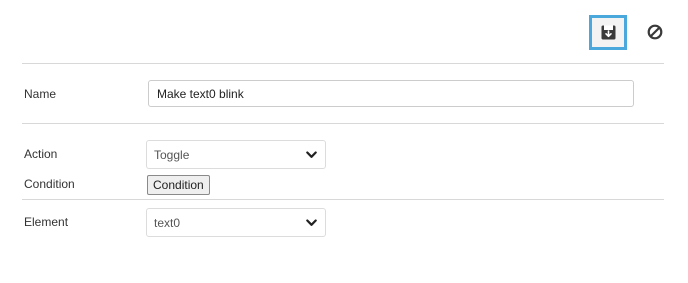 The height and width of the screenshot is (283, 688). I want to click on action-select-value: Toggle, so click(172, 154).